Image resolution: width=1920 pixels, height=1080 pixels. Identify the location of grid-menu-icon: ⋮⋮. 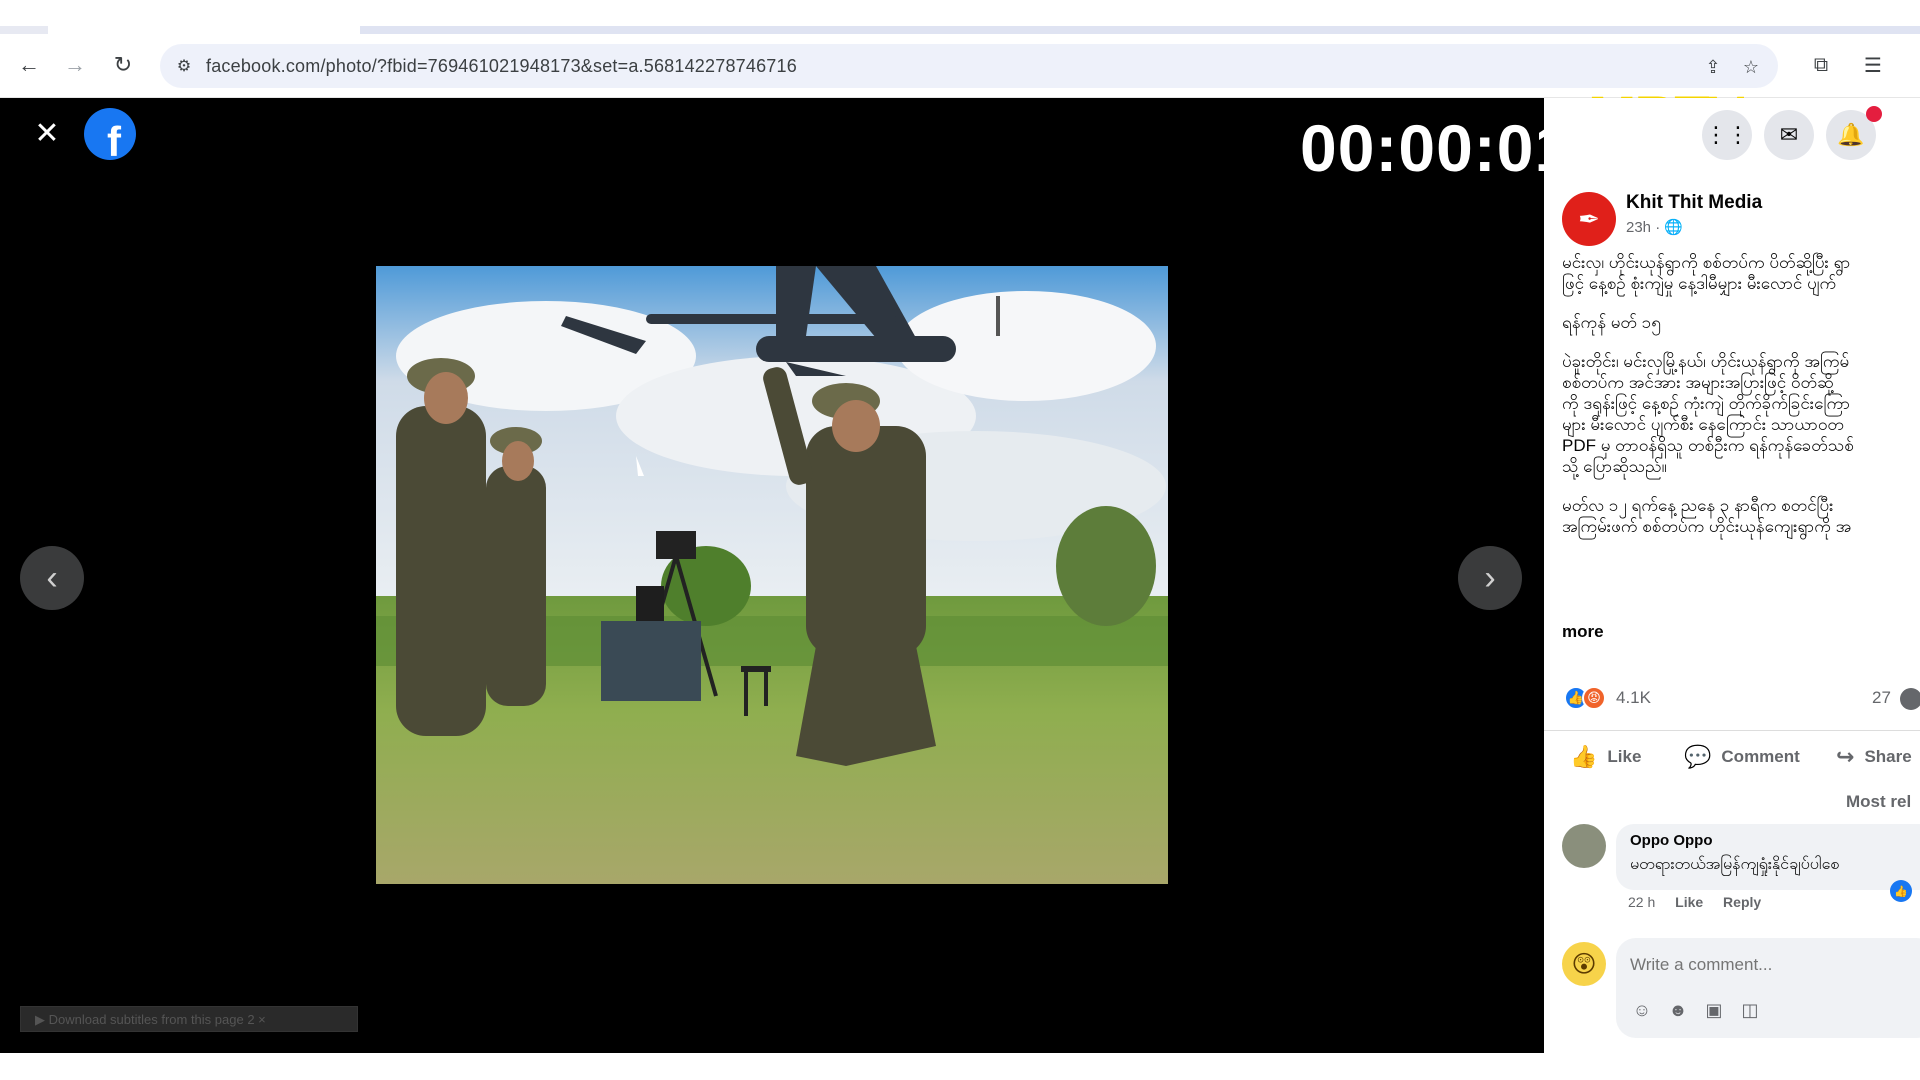
(1727, 134).